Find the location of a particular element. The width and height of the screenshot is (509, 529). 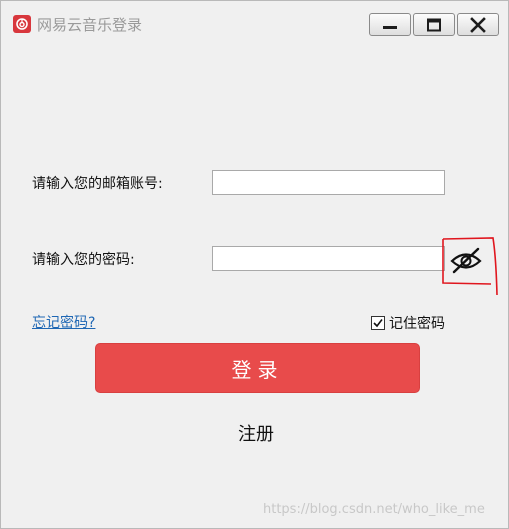

toggle-password-visibility-button is located at coordinates (470, 267).